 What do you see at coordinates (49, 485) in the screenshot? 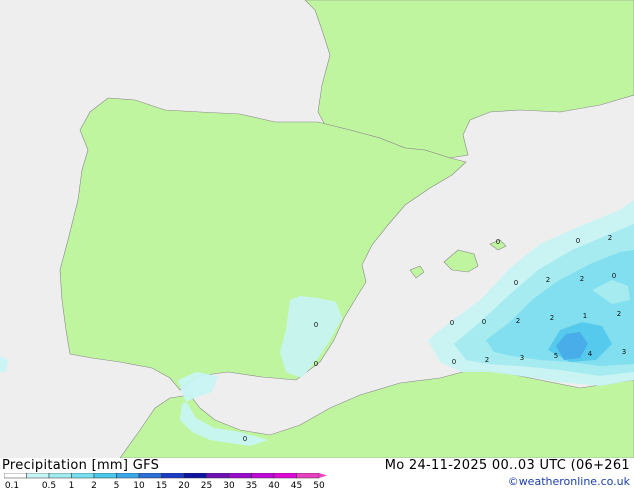
I see `legend-label: 0.5` at bounding box center [49, 485].